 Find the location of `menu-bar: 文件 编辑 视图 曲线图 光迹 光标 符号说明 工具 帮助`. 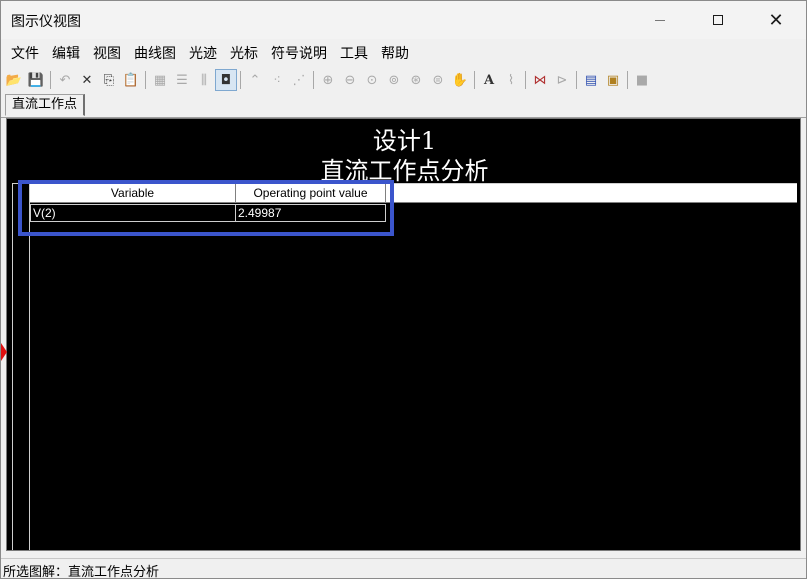

menu-bar: 文件 编辑 视图 曲线图 光迹 光标 符号说明 工具 帮助 is located at coordinates (403, 54).